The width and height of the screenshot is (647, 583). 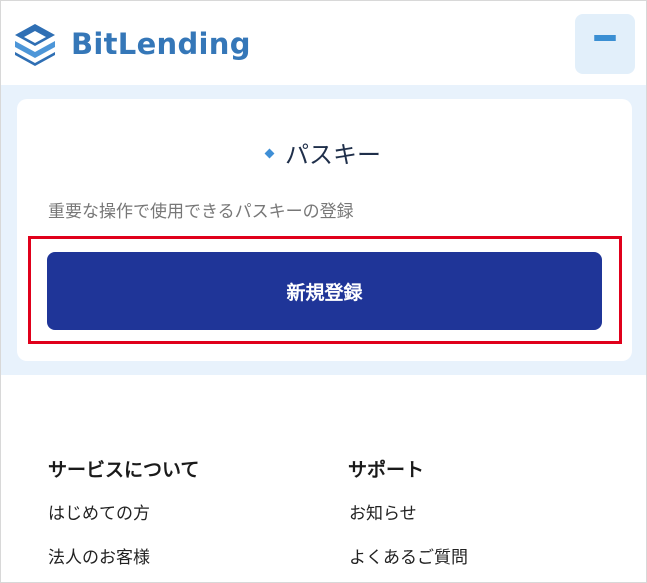 I want to click on passkey-title: パスキー, so click(x=323, y=152).